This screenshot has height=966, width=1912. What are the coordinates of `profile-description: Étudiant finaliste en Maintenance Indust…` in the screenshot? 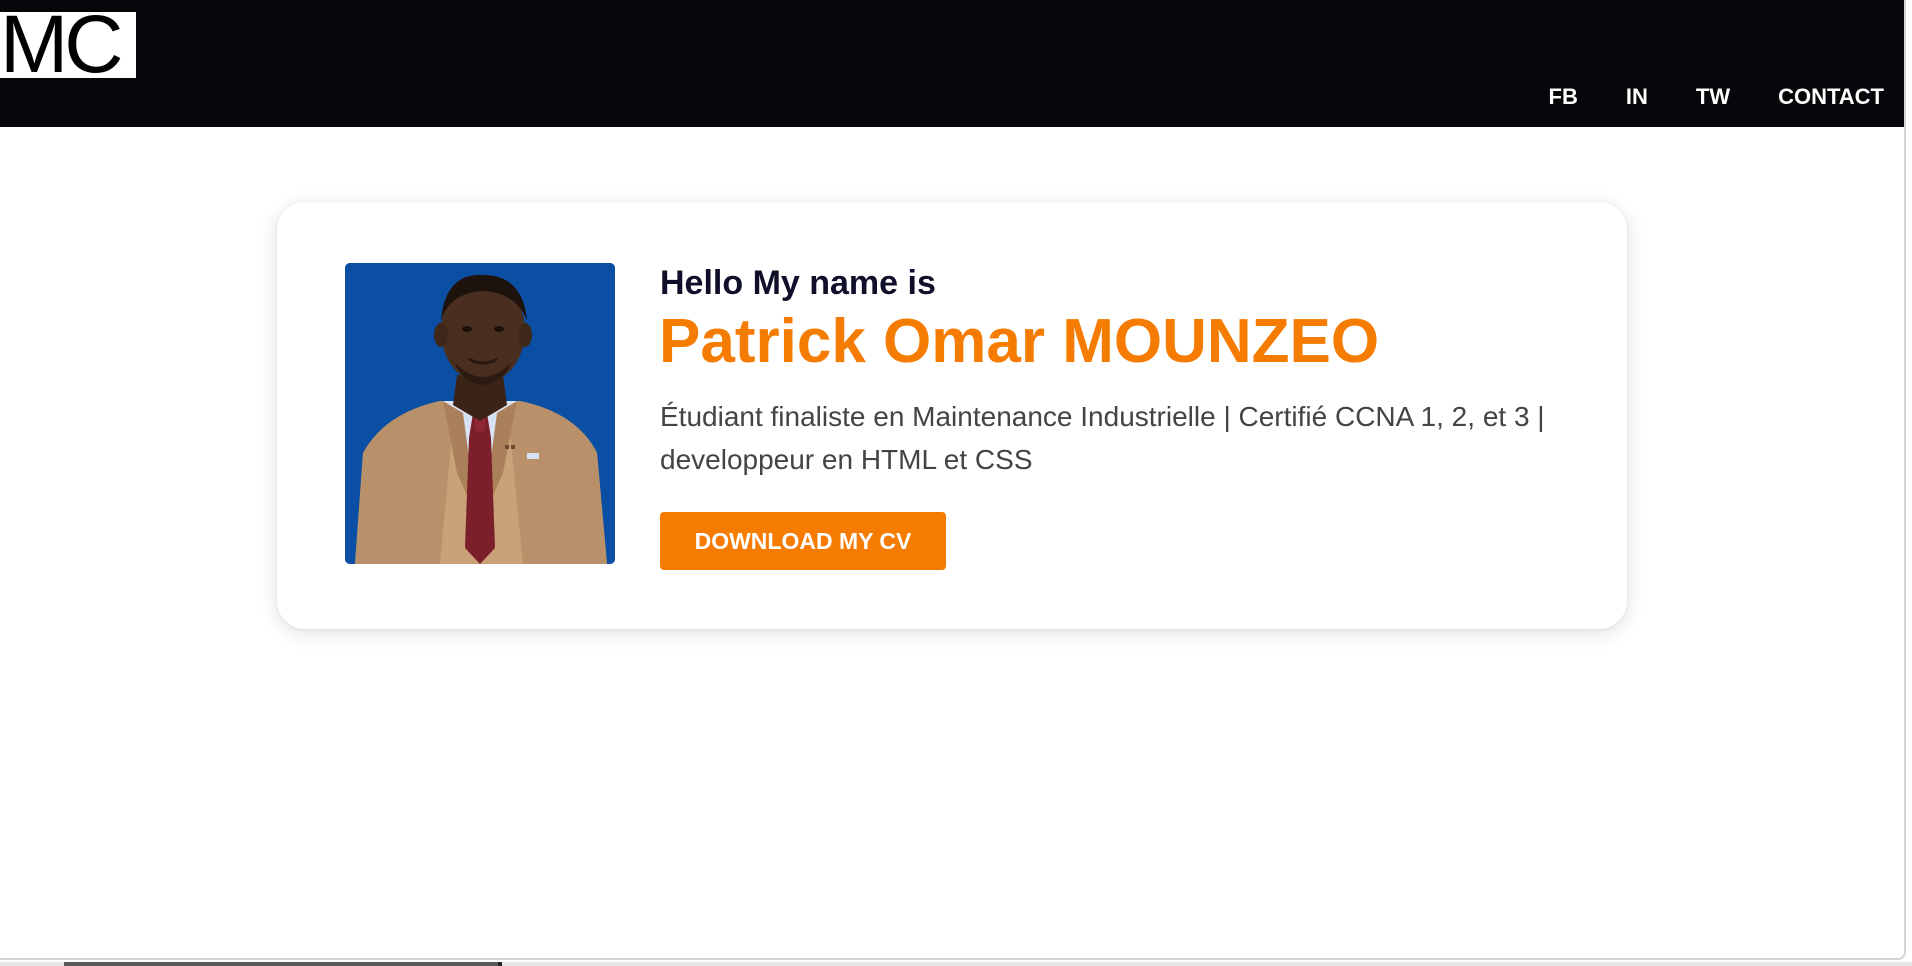 It's located at (1102, 438).